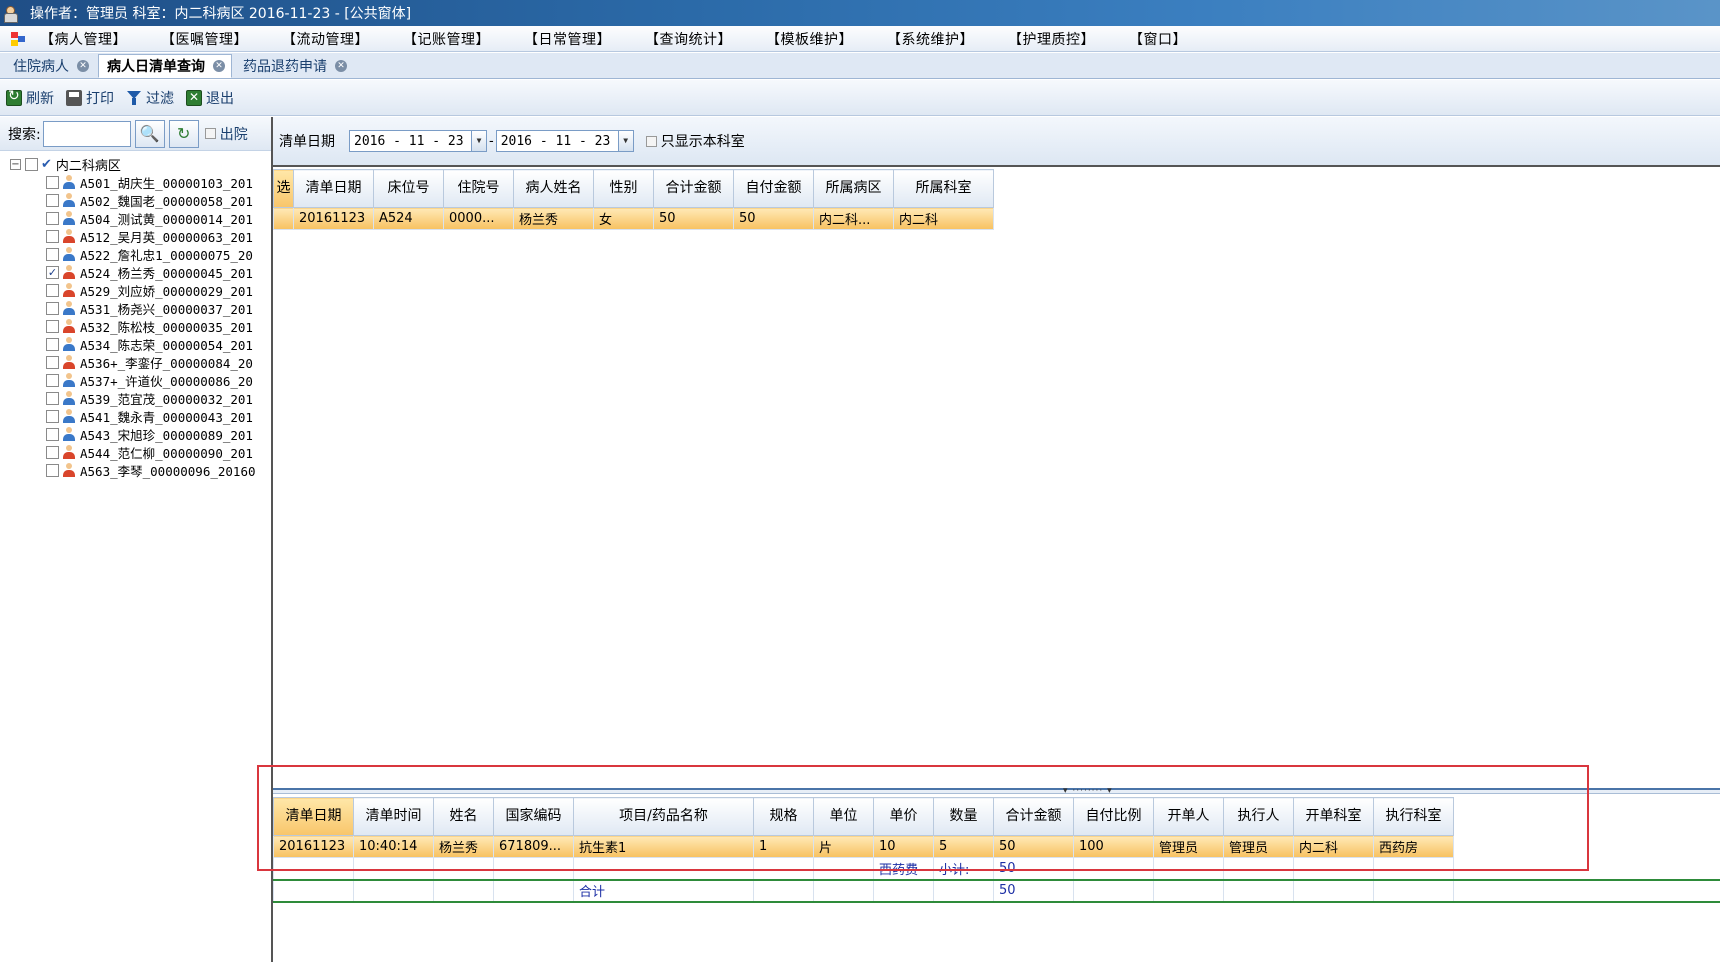 The image size is (1720, 962). Describe the element at coordinates (135, 470) in the screenshot. I see `tree-patient-node: A563_李琴_00000096_20160` at that location.